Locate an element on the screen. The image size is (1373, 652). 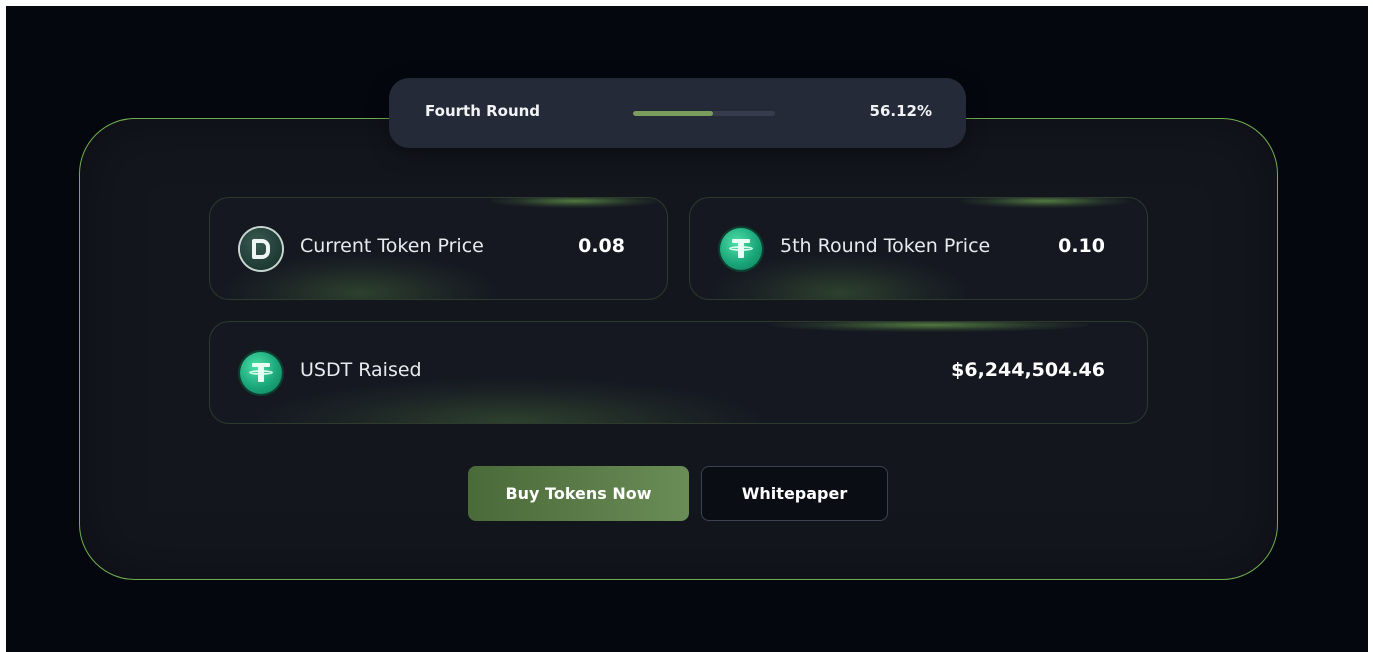
round-progress-percent: 56.12% is located at coordinates (900, 111).